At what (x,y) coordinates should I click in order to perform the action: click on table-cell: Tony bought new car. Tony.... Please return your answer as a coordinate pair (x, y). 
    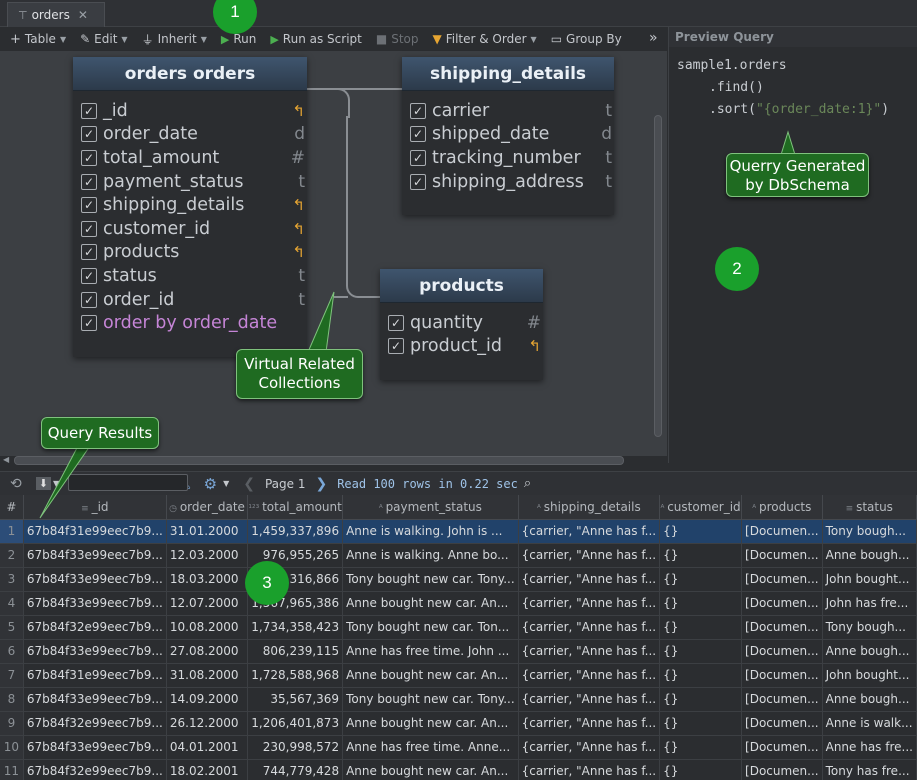
    Looking at the image, I should click on (430, 699).